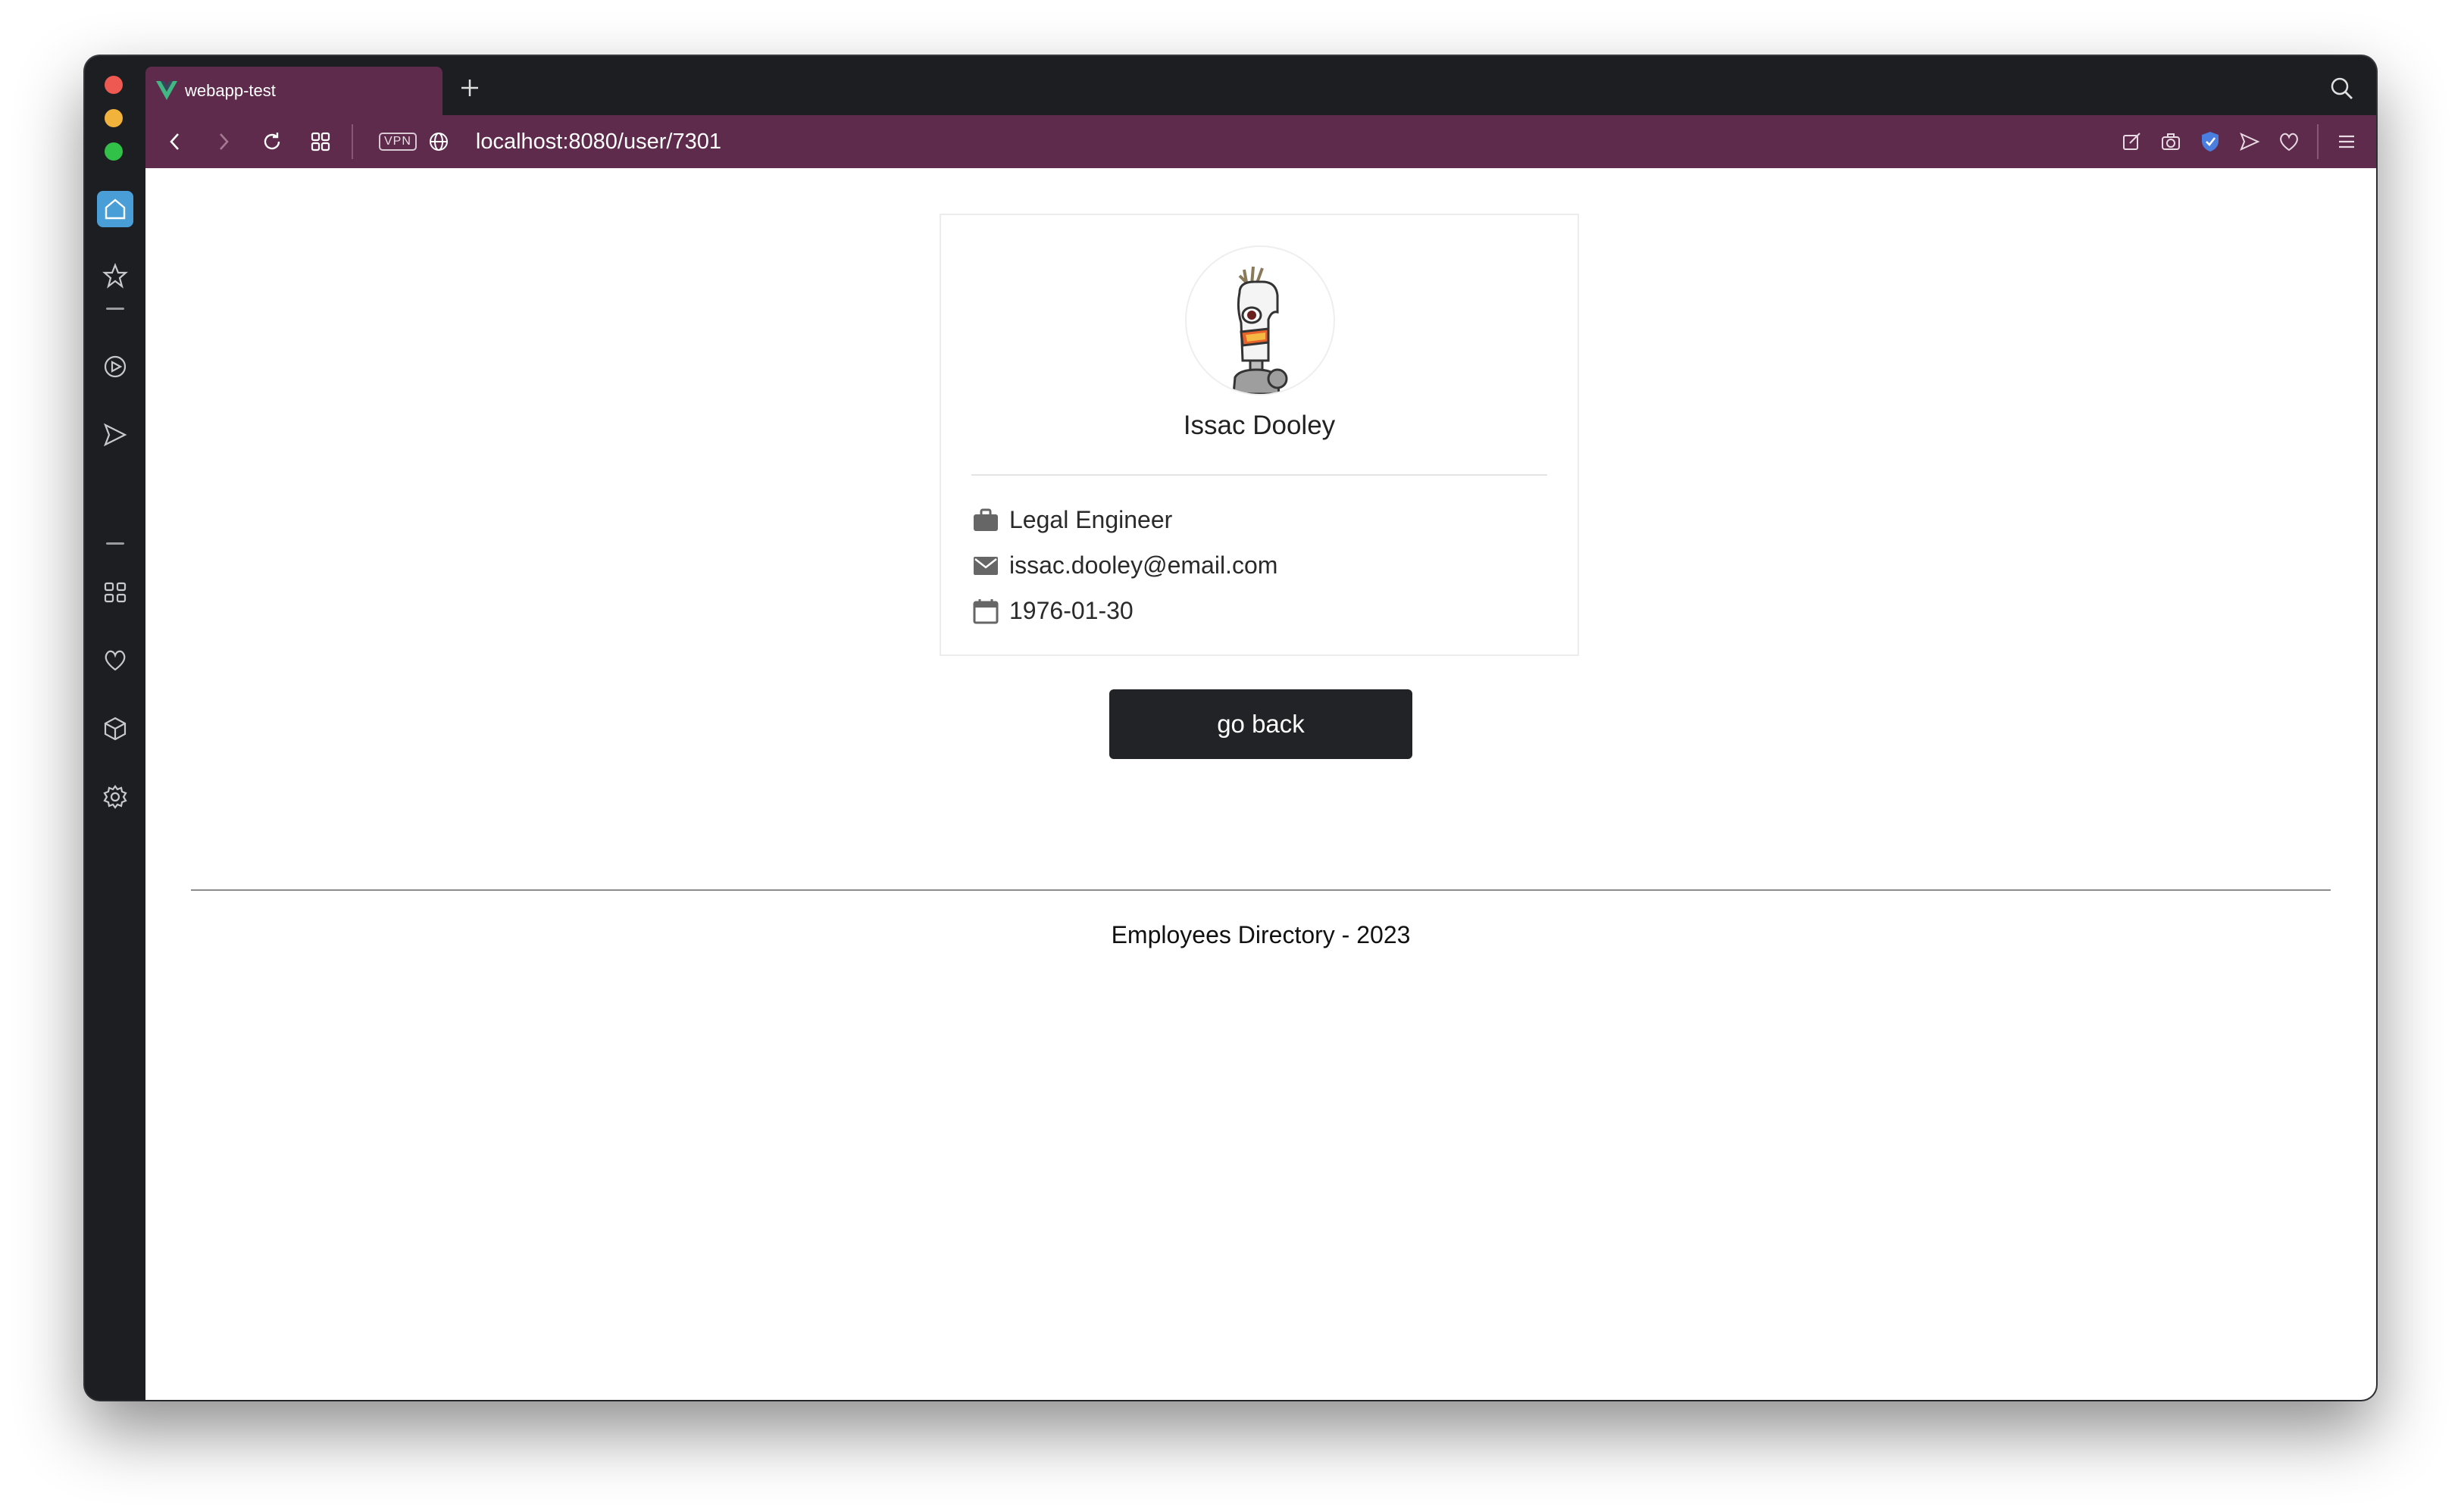  What do you see at coordinates (115, 592) in the screenshot?
I see `apps-icon` at bounding box center [115, 592].